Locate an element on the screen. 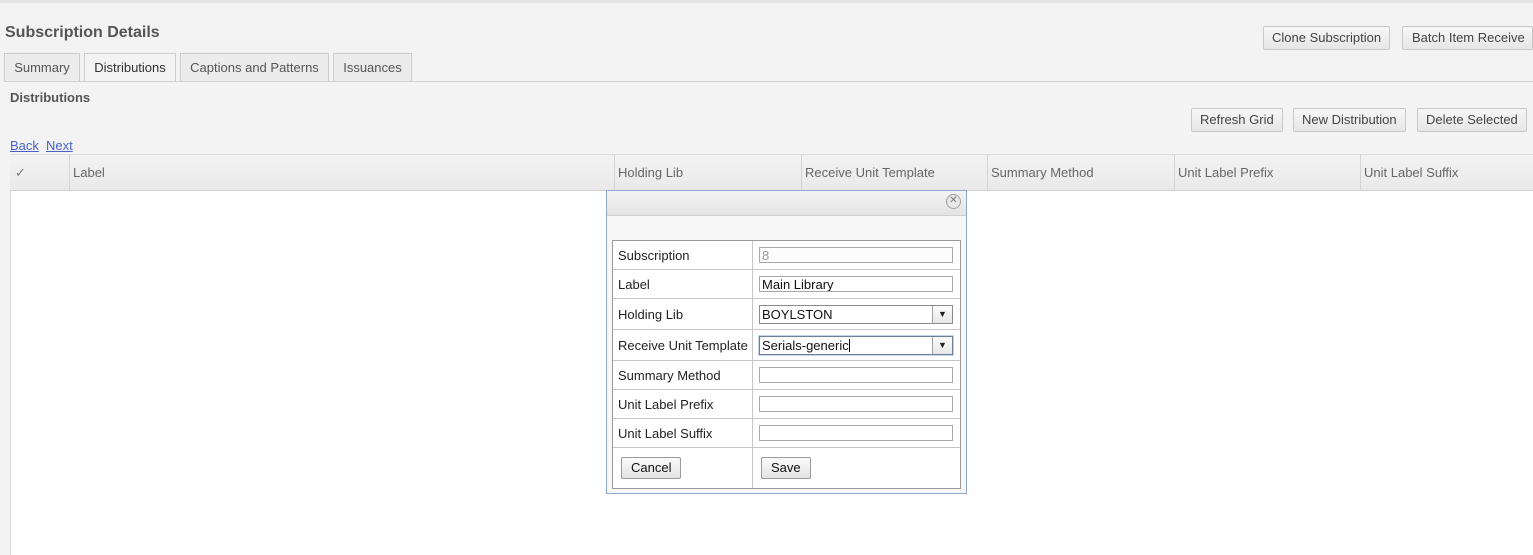 The width and height of the screenshot is (1533, 555). receive-unit-template-label: Receive Unit Template is located at coordinates (683, 345).